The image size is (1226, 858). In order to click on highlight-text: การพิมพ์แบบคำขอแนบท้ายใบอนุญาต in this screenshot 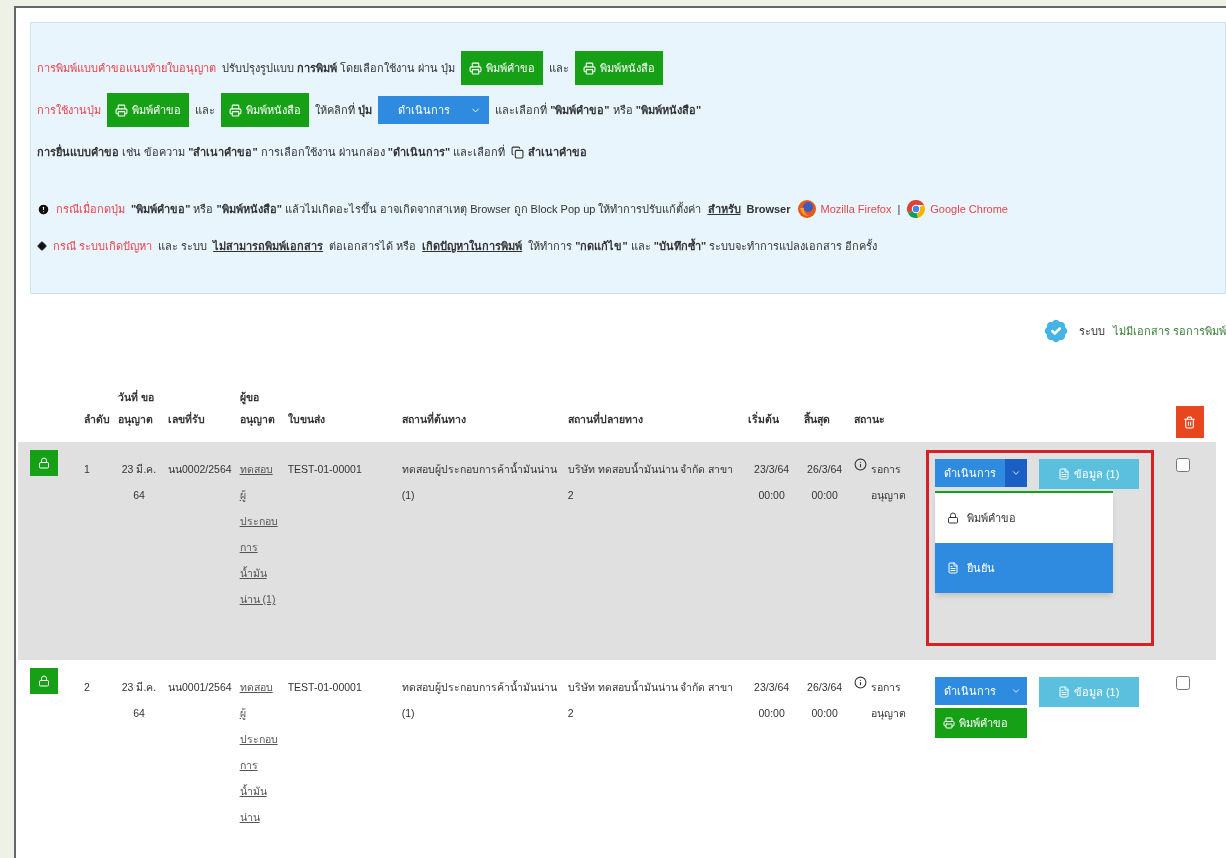, I will do `click(126, 68)`.